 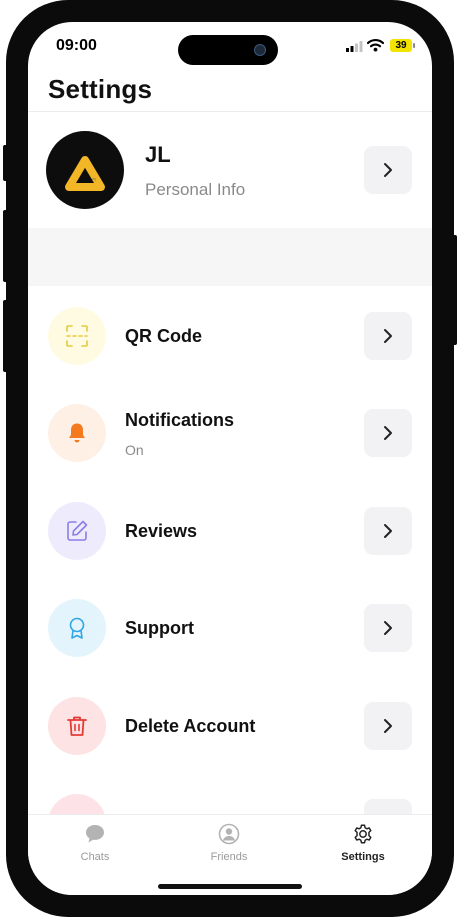 I want to click on qr-code-icon, so click(x=77, y=336).